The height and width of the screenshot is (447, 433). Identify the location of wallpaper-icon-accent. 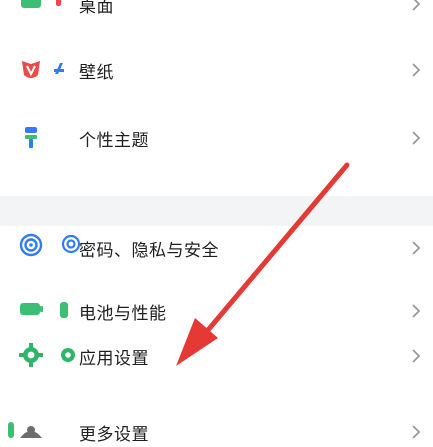
(59, 68).